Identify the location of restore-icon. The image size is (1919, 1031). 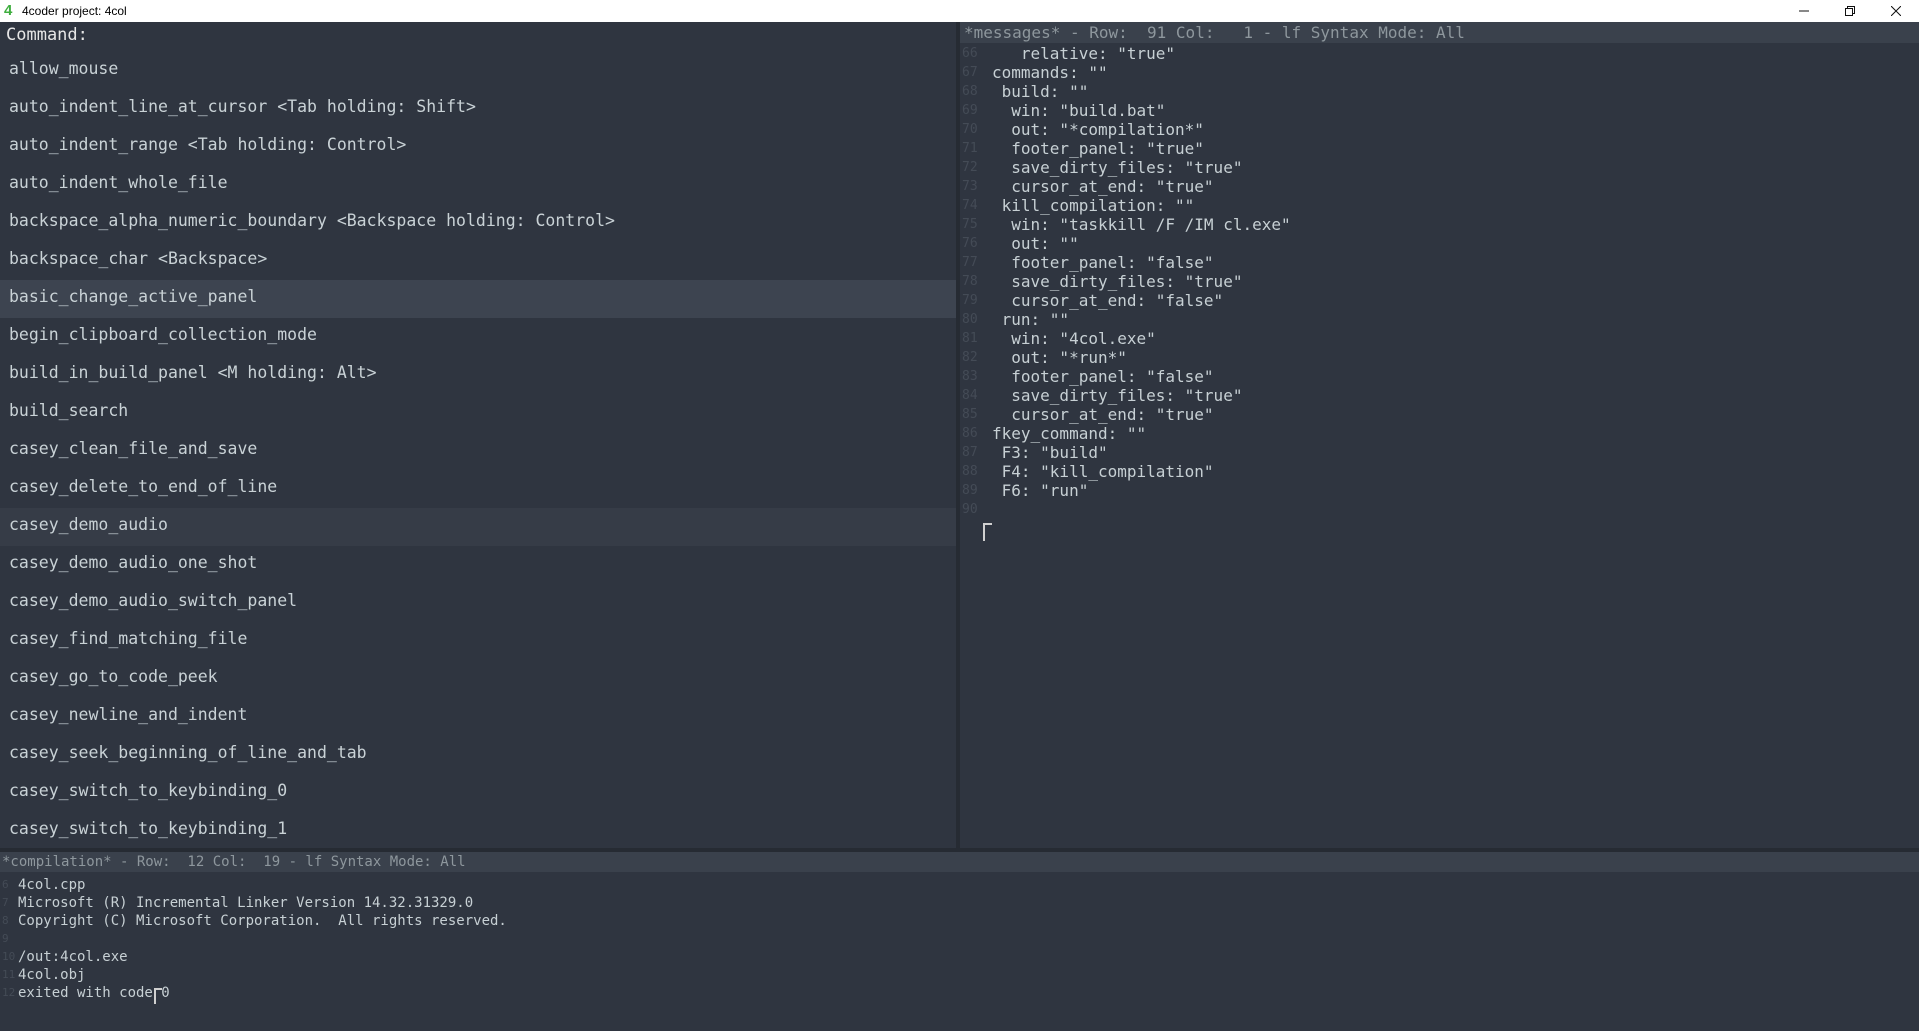
(1850, 11).